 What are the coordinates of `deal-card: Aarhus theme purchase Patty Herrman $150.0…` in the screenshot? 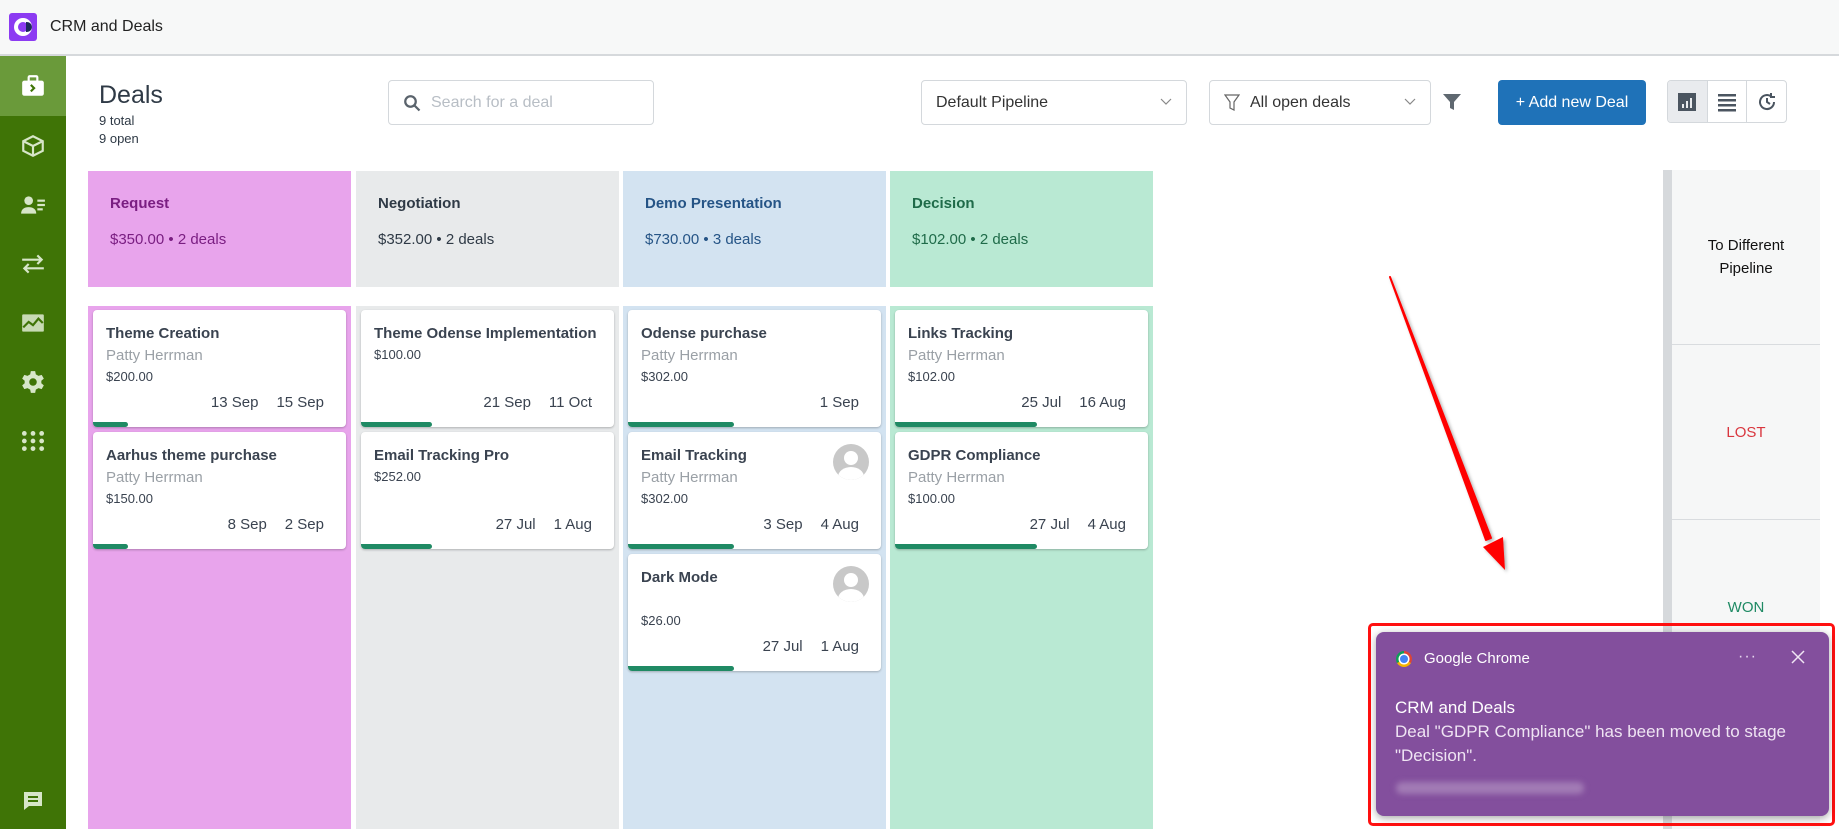 It's located at (219, 490).